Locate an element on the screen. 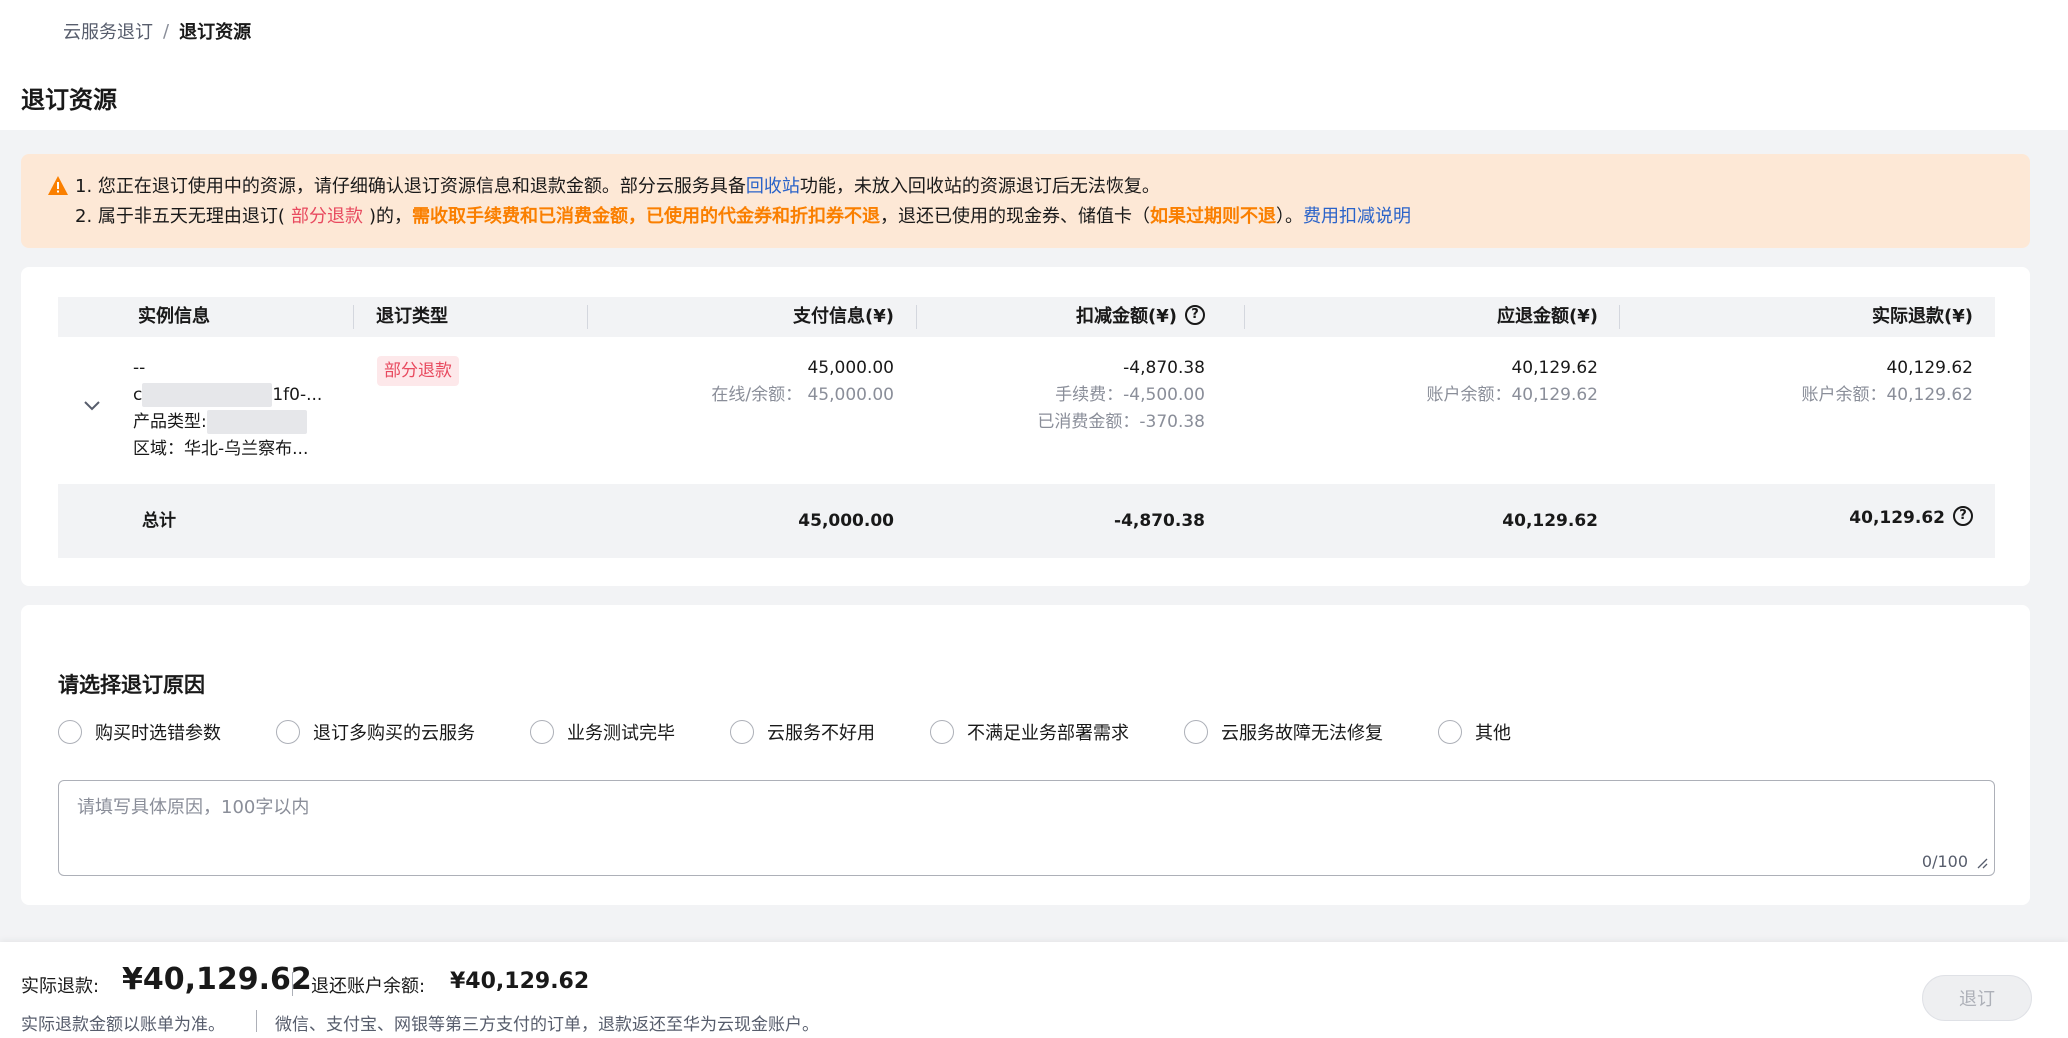 The image size is (2068, 1038). reason-title: 请选择退订原因 is located at coordinates (131, 685).